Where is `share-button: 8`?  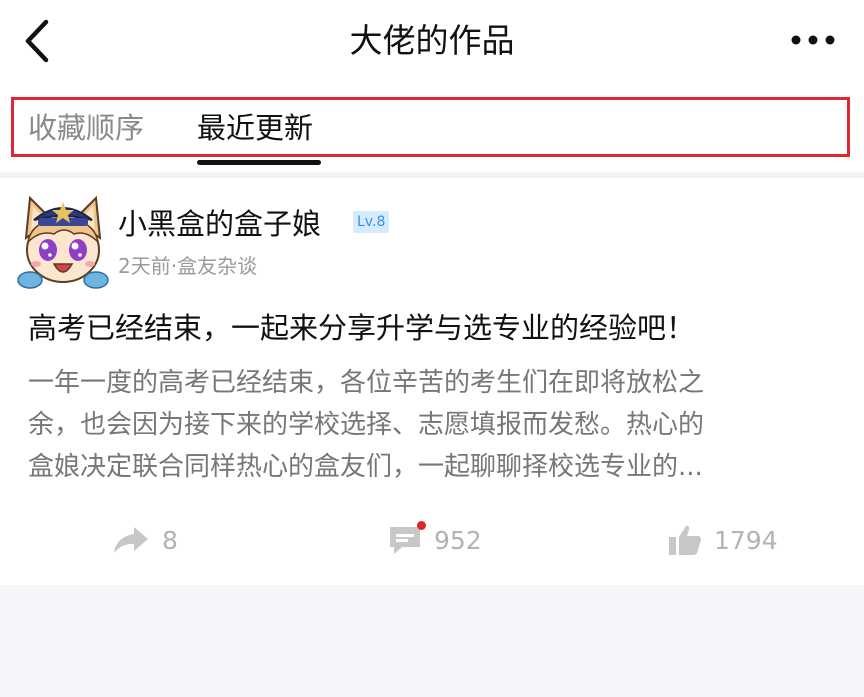 share-button: 8 is located at coordinates (145, 540).